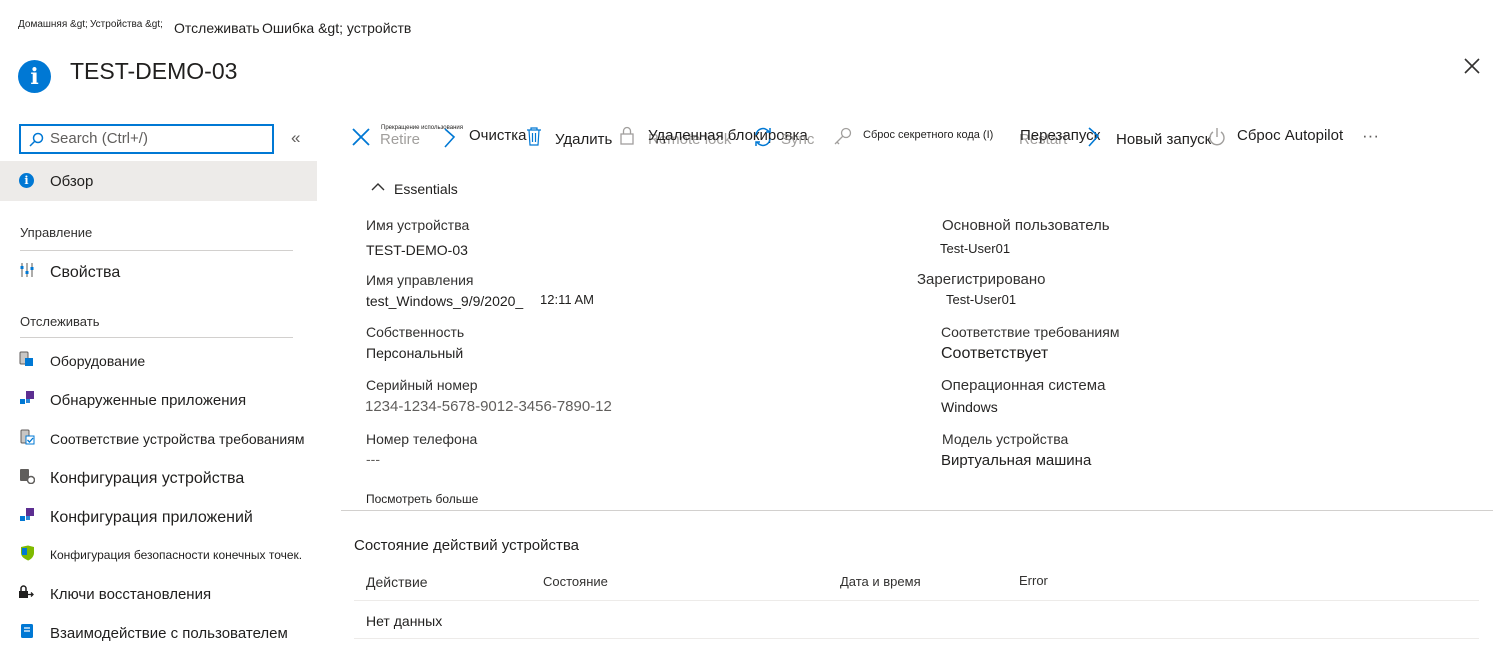 The image size is (1498, 672). What do you see at coordinates (1005, 439) in the screenshot?
I see `model-label: Модель устройства` at bounding box center [1005, 439].